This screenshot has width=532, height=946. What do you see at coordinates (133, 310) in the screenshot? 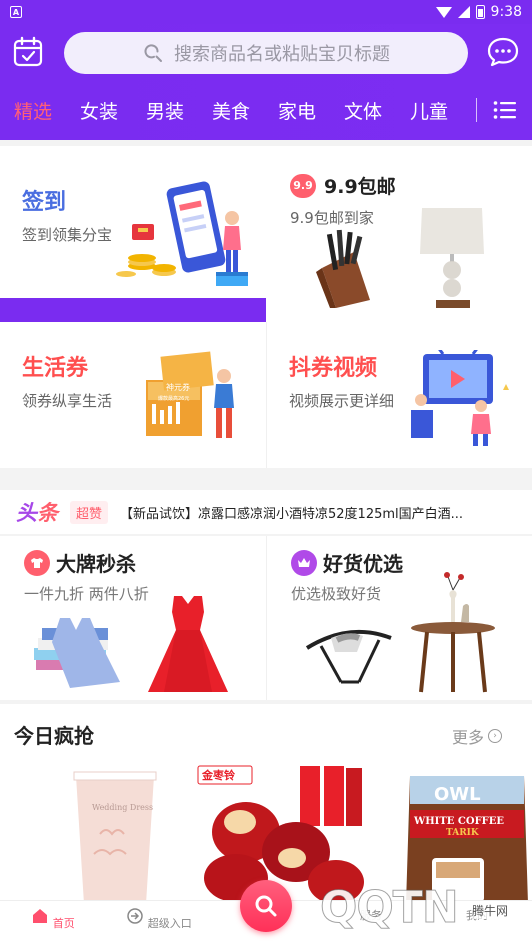
I see `sign-in-accent-bar` at bounding box center [133, 310].